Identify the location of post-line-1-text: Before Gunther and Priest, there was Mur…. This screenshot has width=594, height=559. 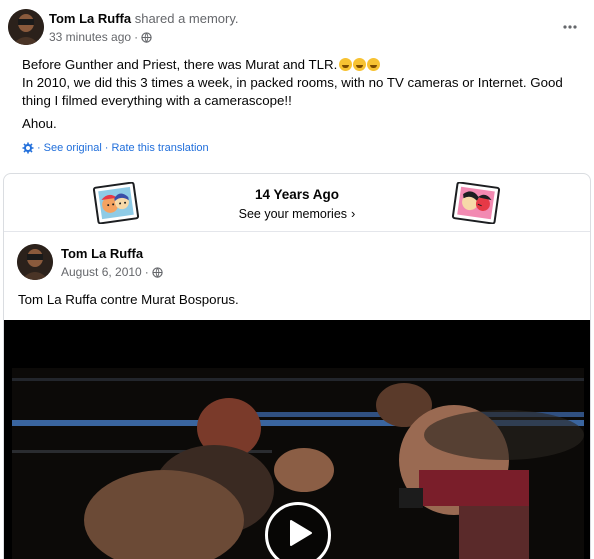
(180, 64).